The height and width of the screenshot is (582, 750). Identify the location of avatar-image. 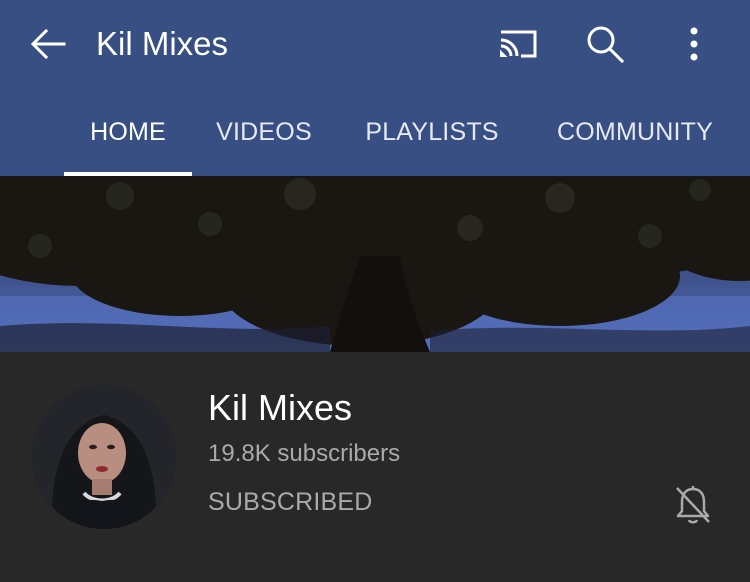
(104, 457).